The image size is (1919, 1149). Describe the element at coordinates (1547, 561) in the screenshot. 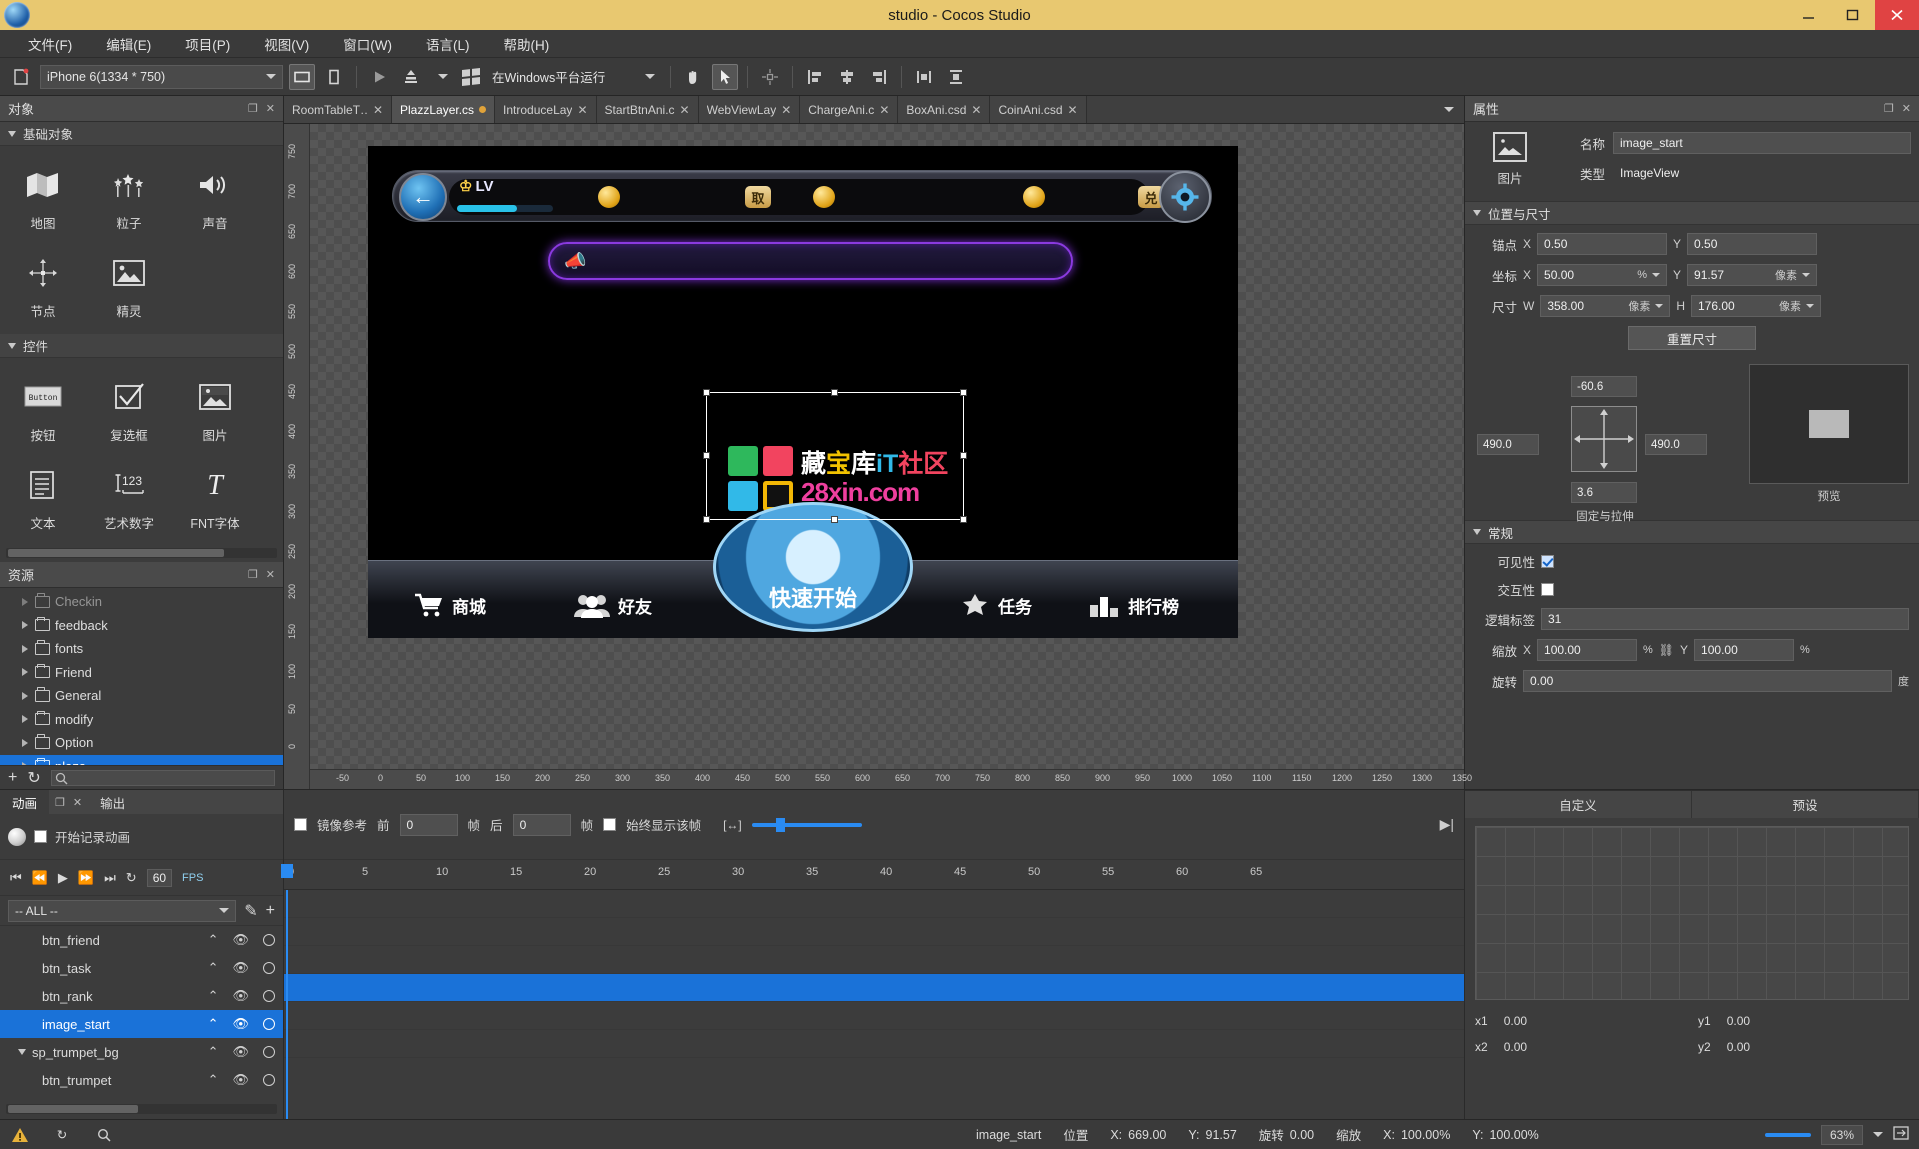

I see `visible-checkbox` at that location.